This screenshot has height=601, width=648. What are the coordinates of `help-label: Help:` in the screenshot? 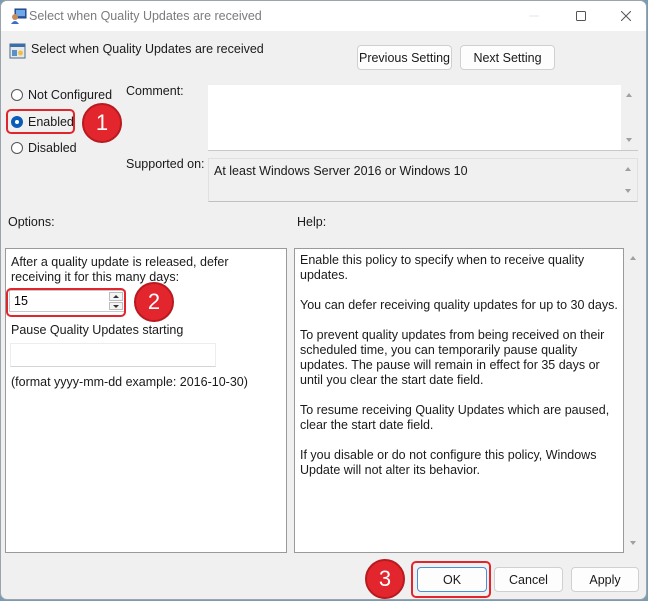 It's located at (312, 222).